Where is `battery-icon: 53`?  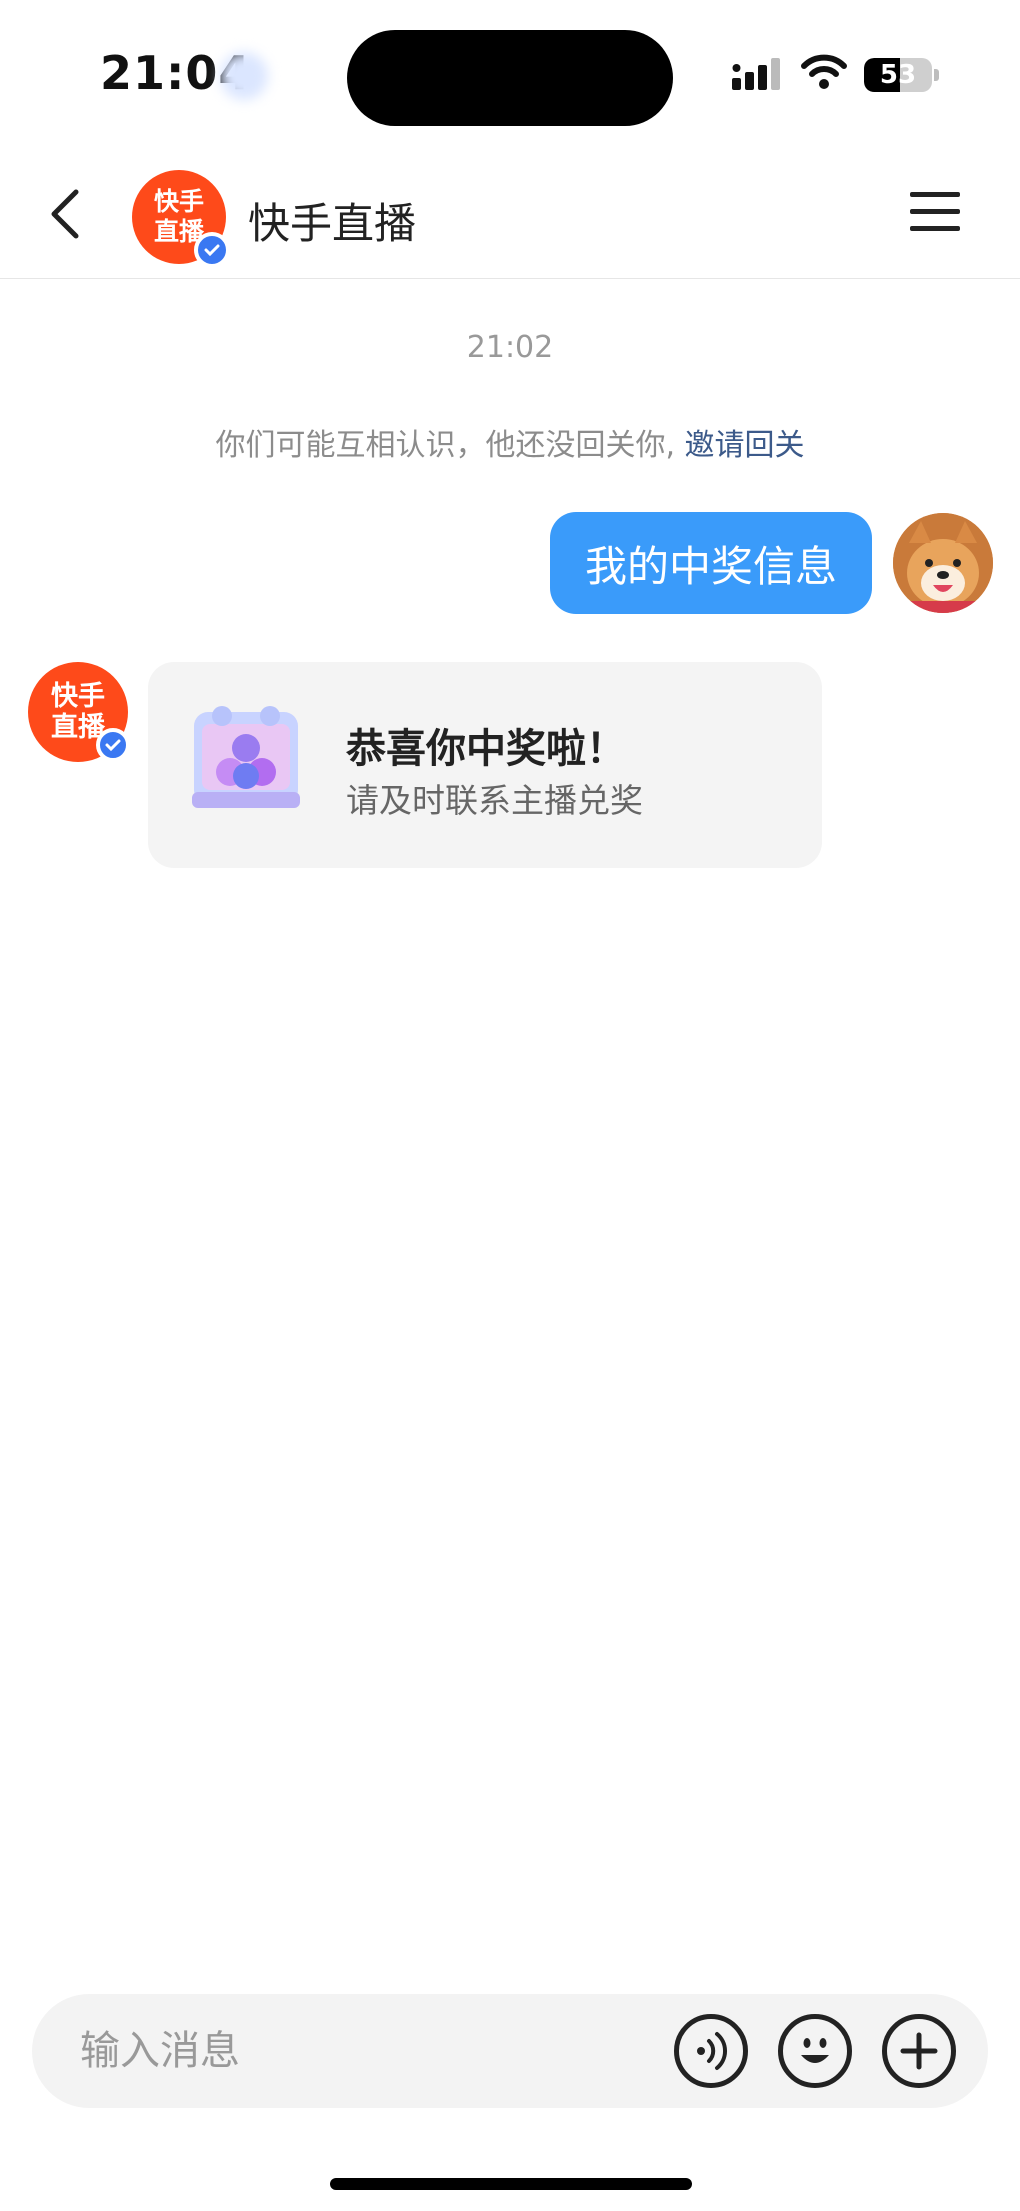 battery-icon: 53 is located at coordinates (898, 75).